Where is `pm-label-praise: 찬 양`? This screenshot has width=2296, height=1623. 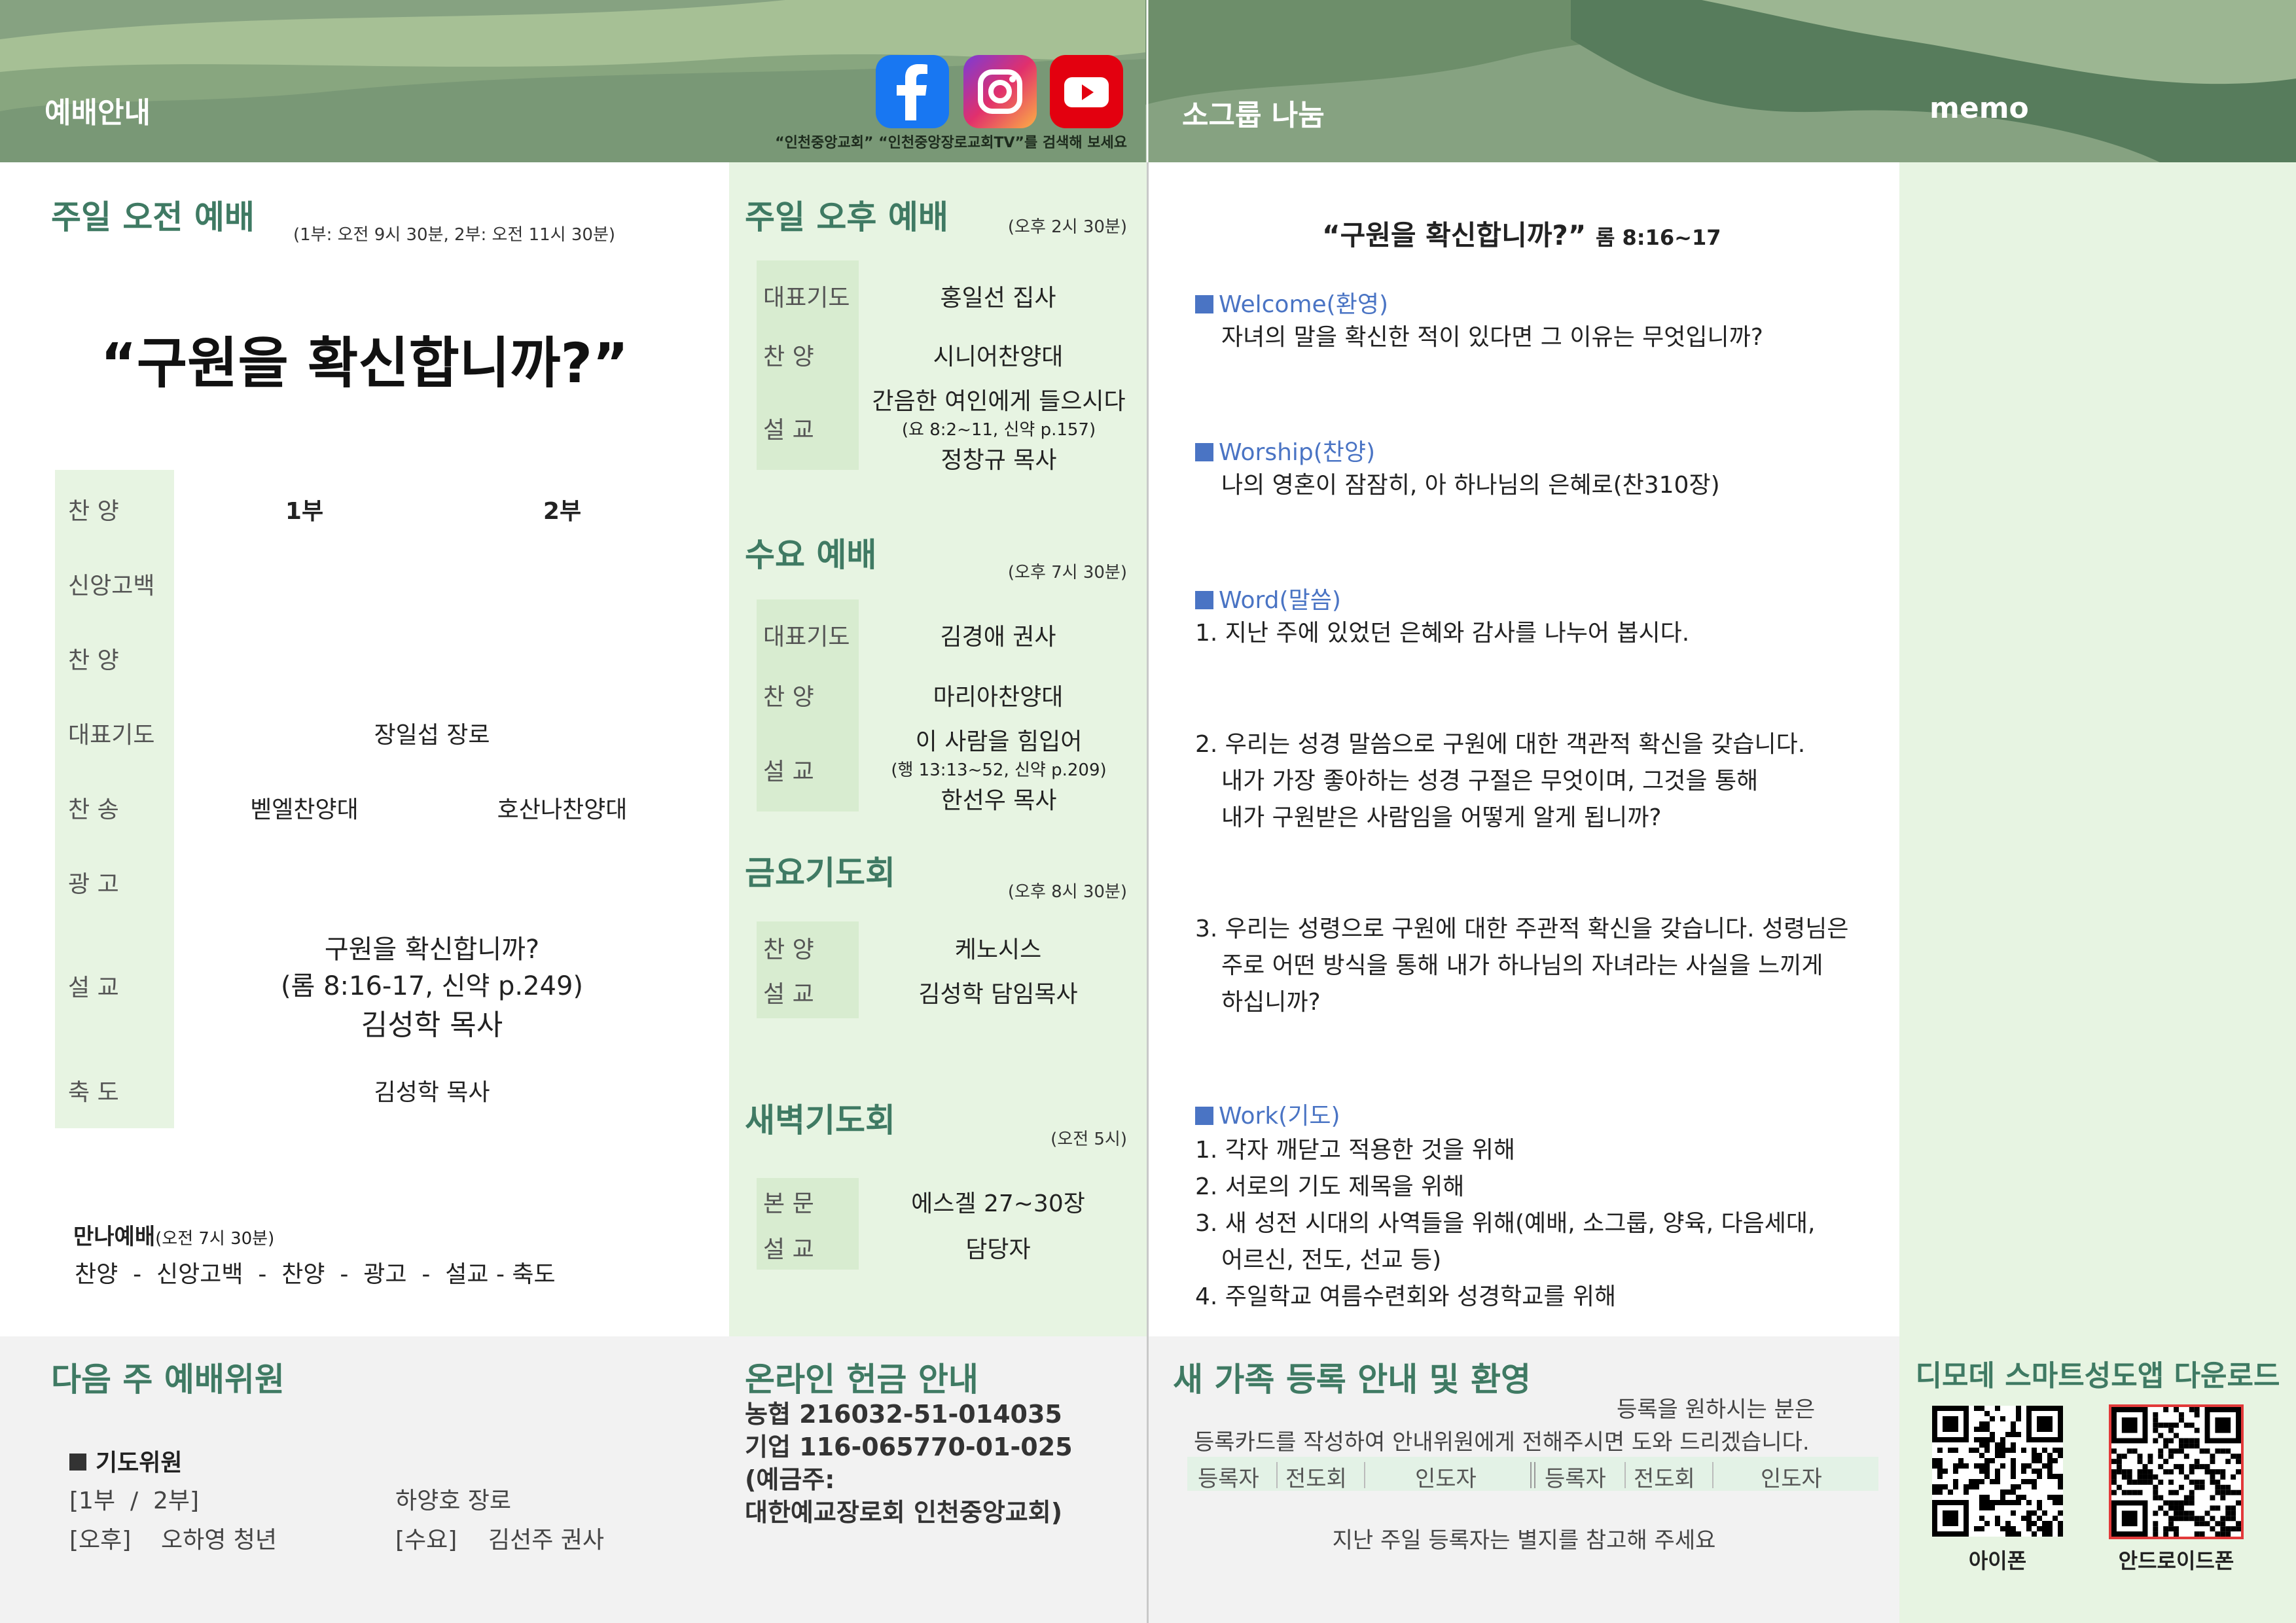
pm-label-praise: 찬 양 is located at coordinates (788, 357).